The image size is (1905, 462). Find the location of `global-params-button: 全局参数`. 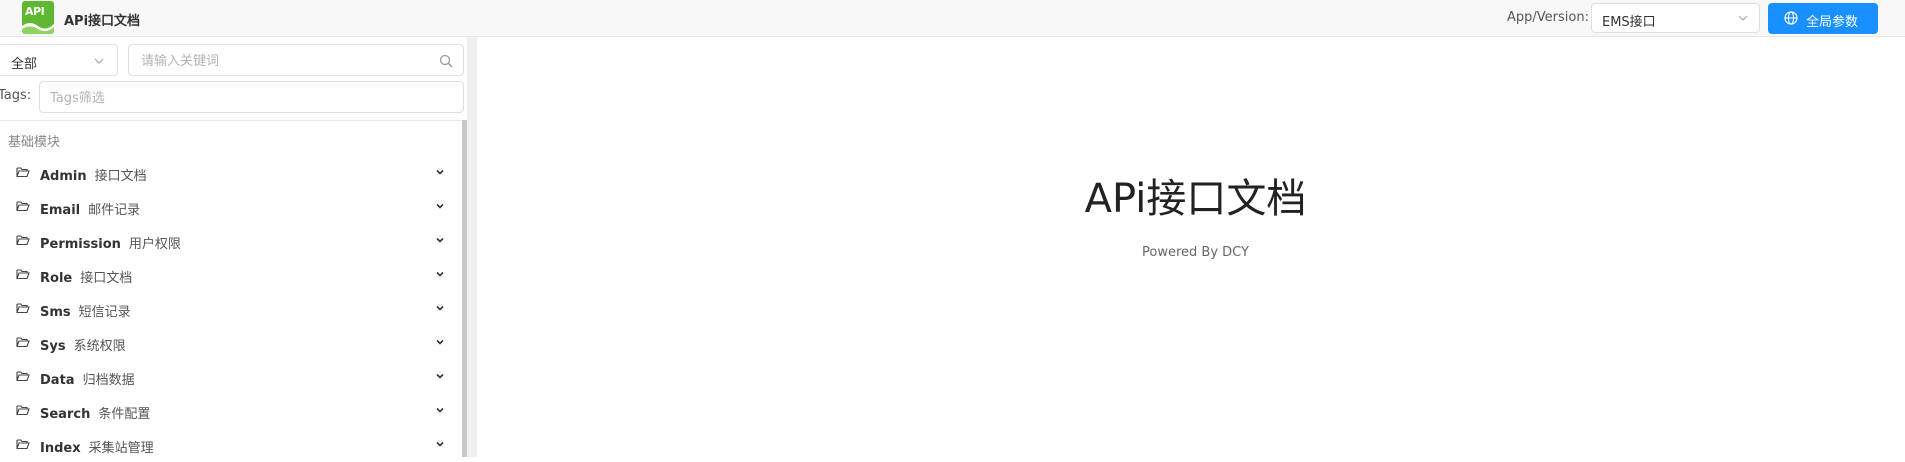

global-params-button: 全局参数 is located at coordinates (1823, 18).